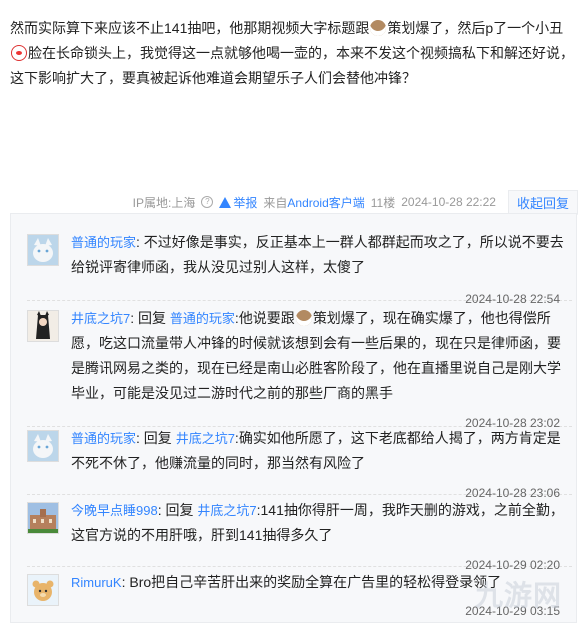 This screenshot has width=588, height=623. What do you see at coordinates (164, 202) in the screenshot?
I see `ip-location: IP属地:上海` at bounding box center [164, 202].